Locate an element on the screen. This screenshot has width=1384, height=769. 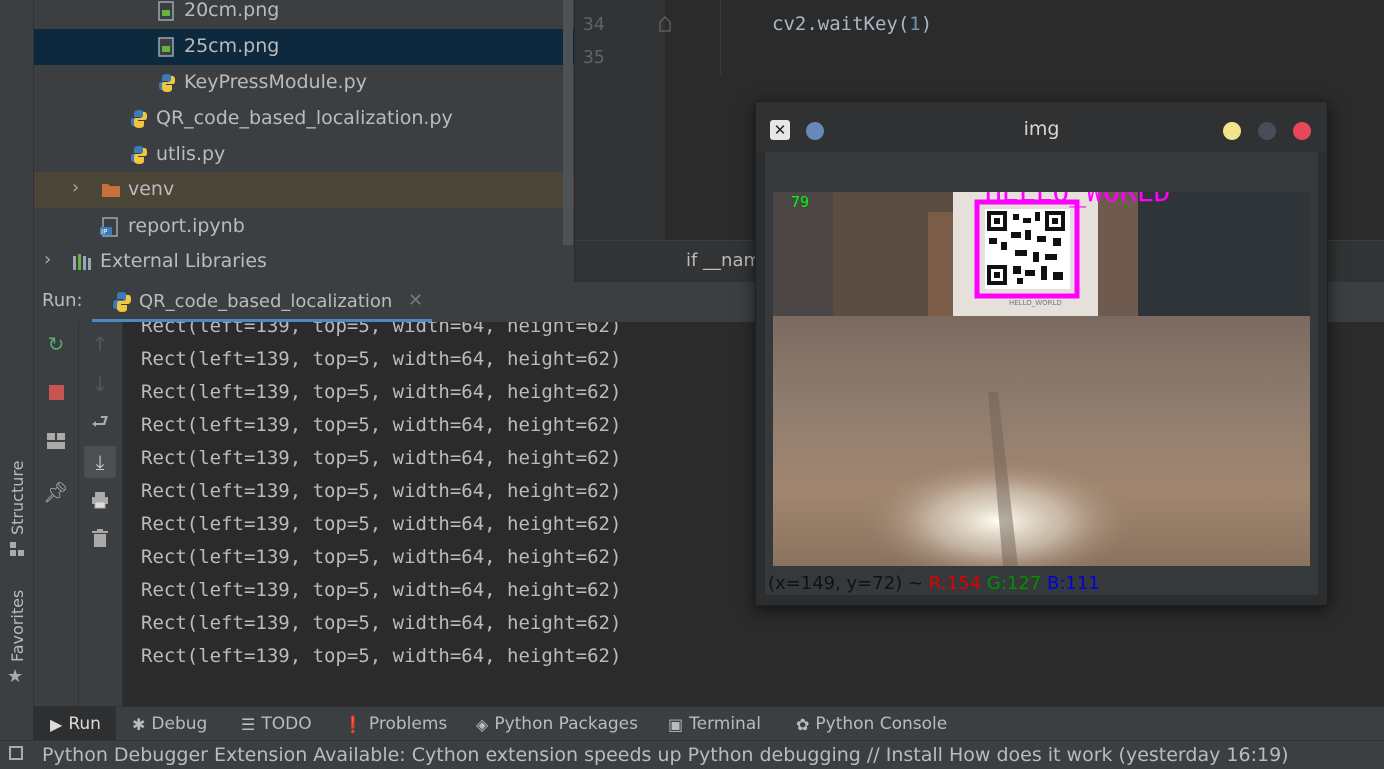
tab-debug: ✱ Debug is located at coordinates (169, 724).